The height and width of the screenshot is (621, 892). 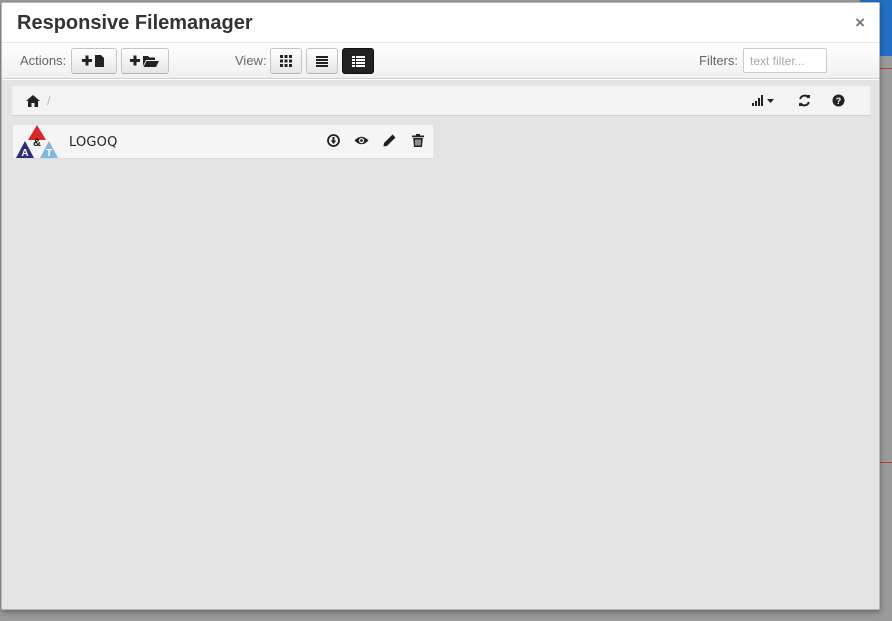 I want to click on actions-label: Actions:, so click(x=43, y=60).